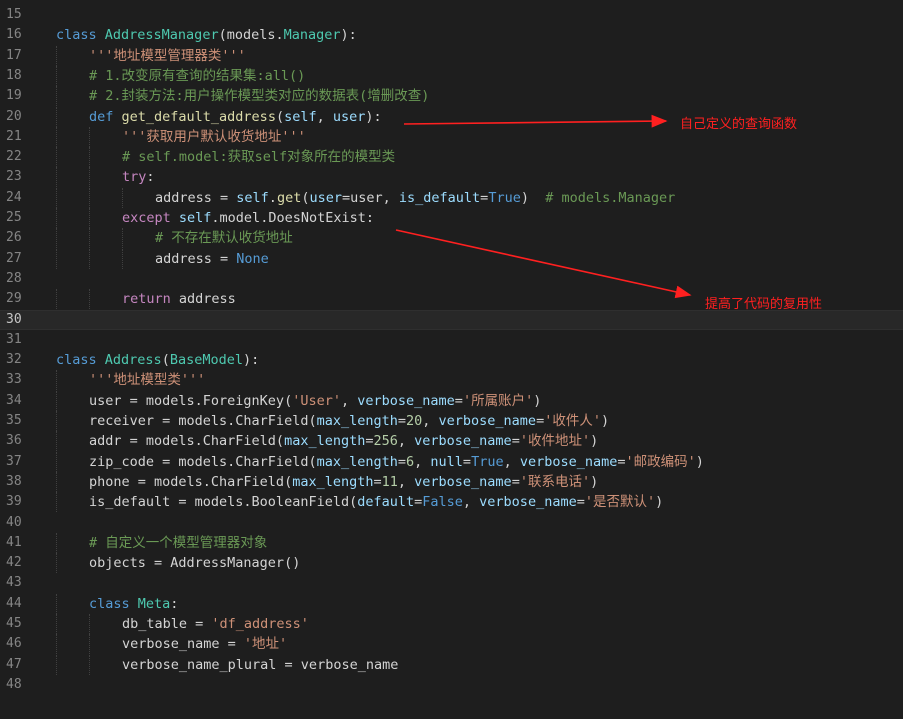 The image size is (903, 719). I want to click on annotation-self-defined-query: 自己定义的查询函数, so click(739, 124).